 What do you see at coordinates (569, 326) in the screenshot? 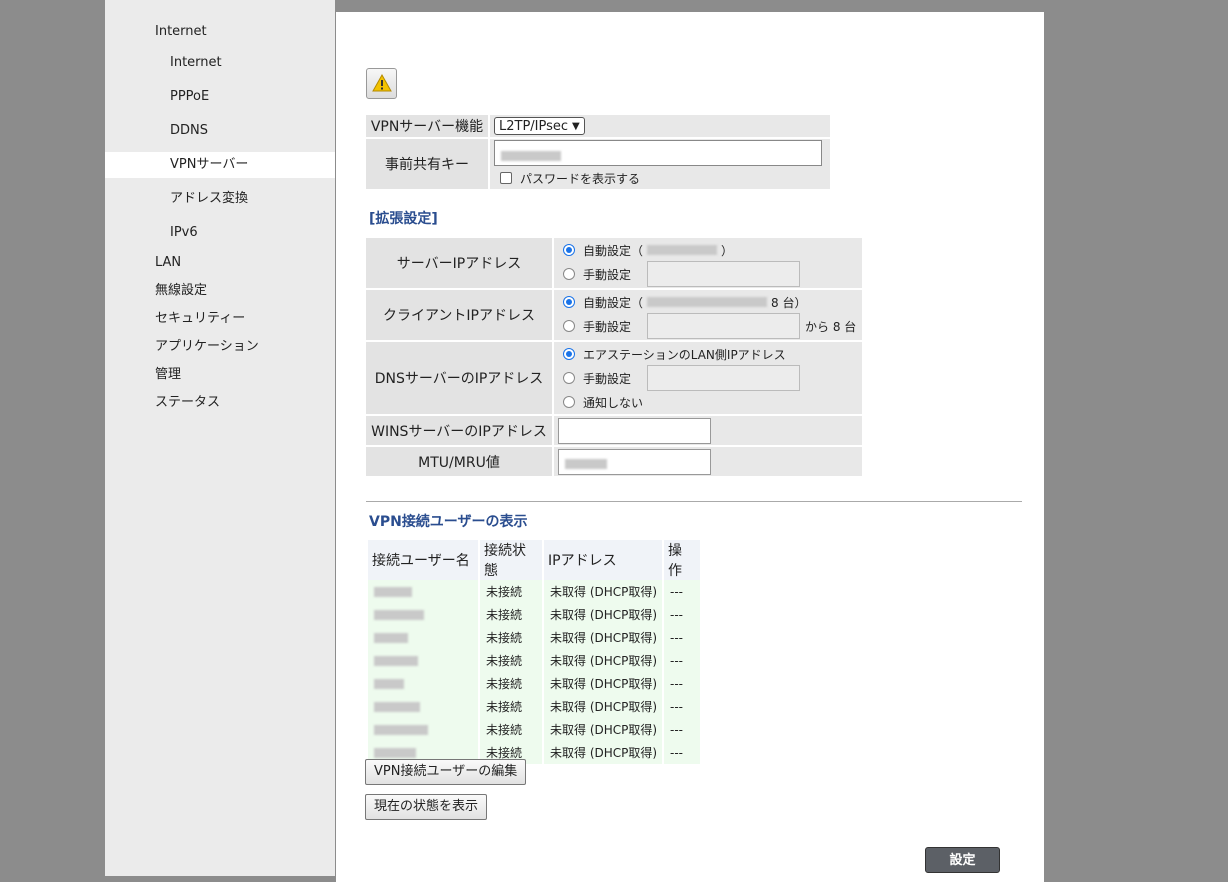
I see `client-ip-manual-radio` at bounding box center [569, 326].